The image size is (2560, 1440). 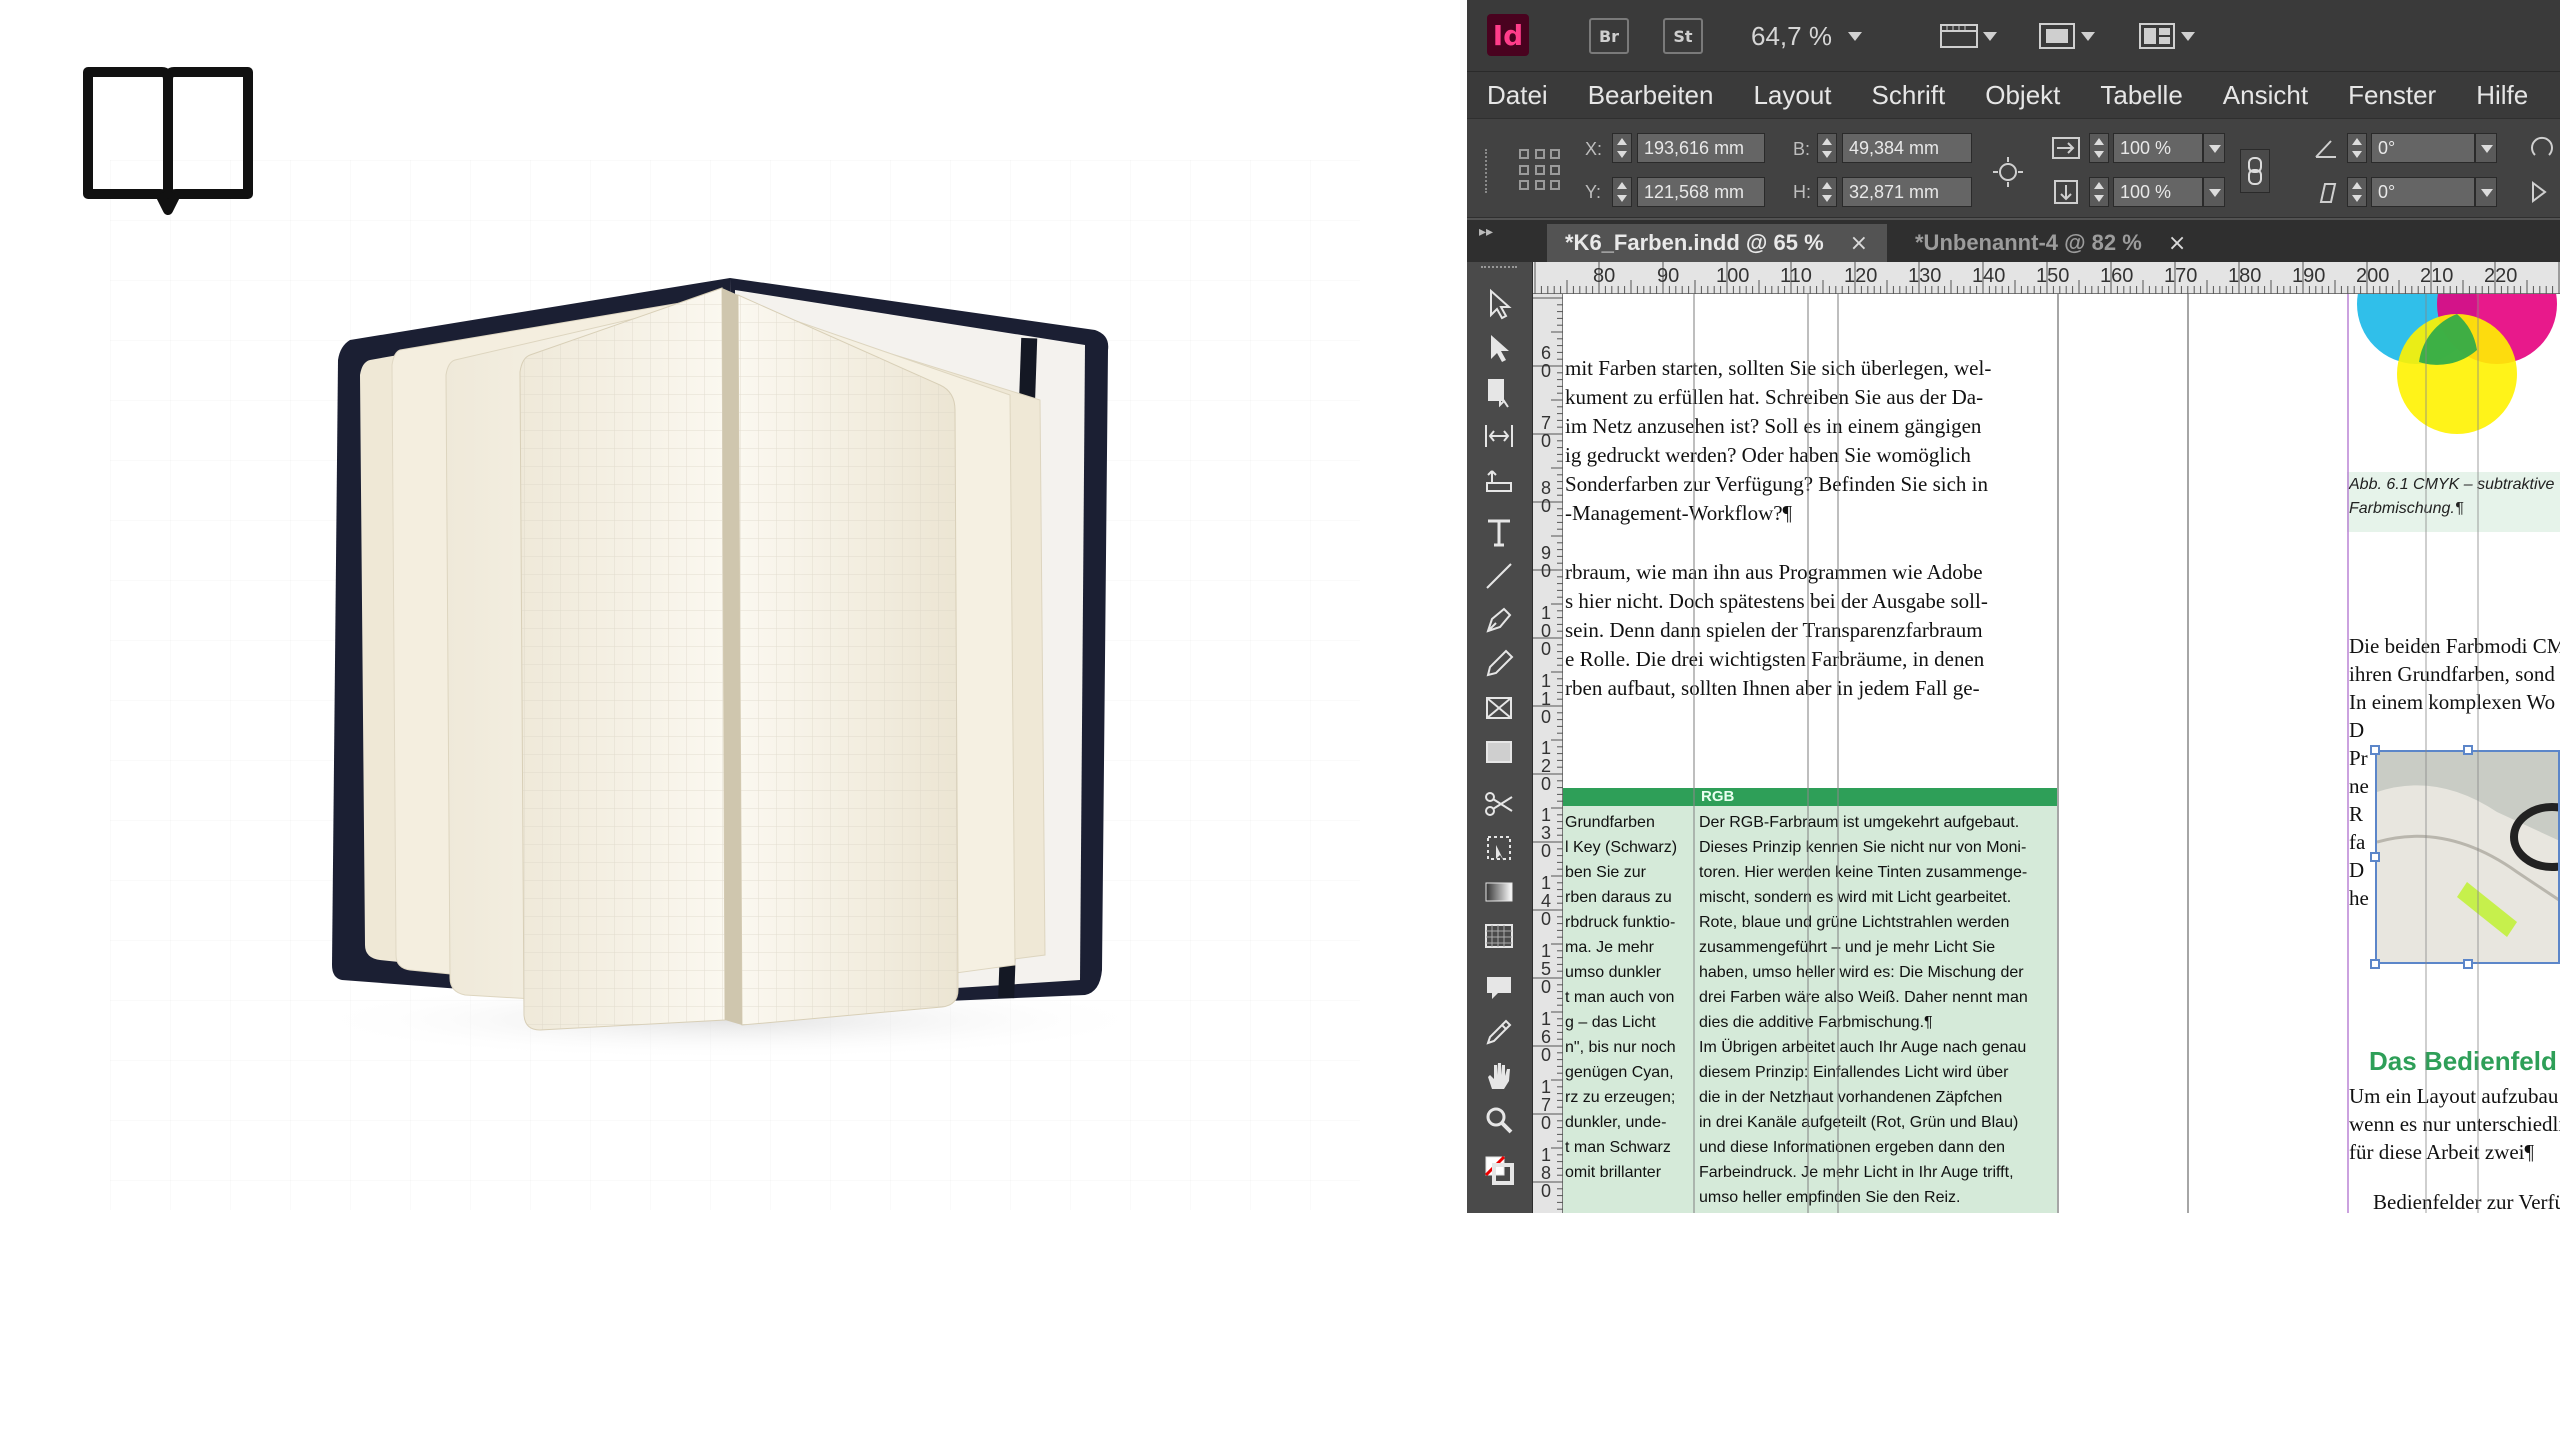 I want to click on ruler-number: 160, so click(x=2117, y=276).